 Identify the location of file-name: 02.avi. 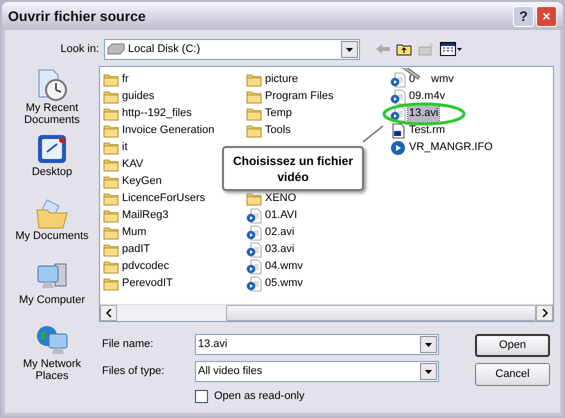
(280, 232).